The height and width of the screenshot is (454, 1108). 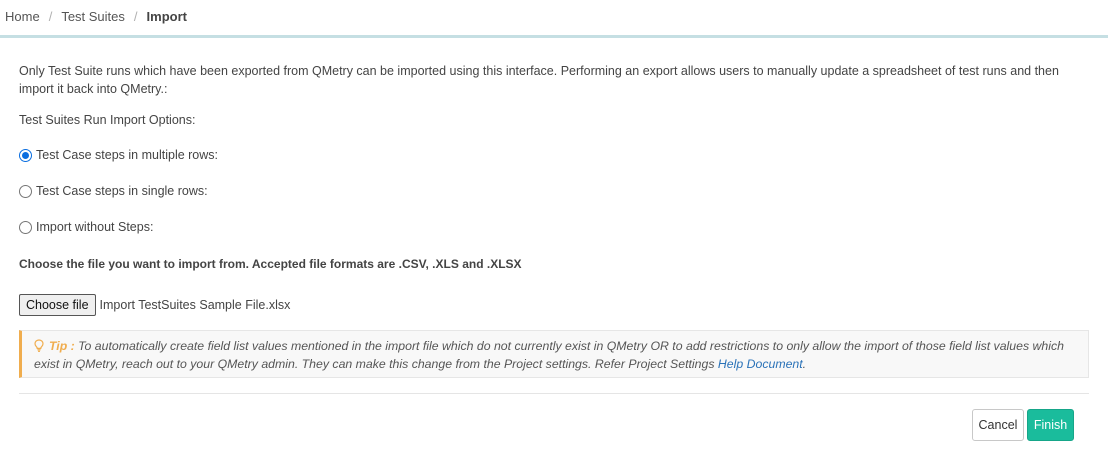 What do you see at coordinates (122, 191) in the screenshot?
I see `option-label: Test Case steps in single rows:` at bounding box center [122, 191].